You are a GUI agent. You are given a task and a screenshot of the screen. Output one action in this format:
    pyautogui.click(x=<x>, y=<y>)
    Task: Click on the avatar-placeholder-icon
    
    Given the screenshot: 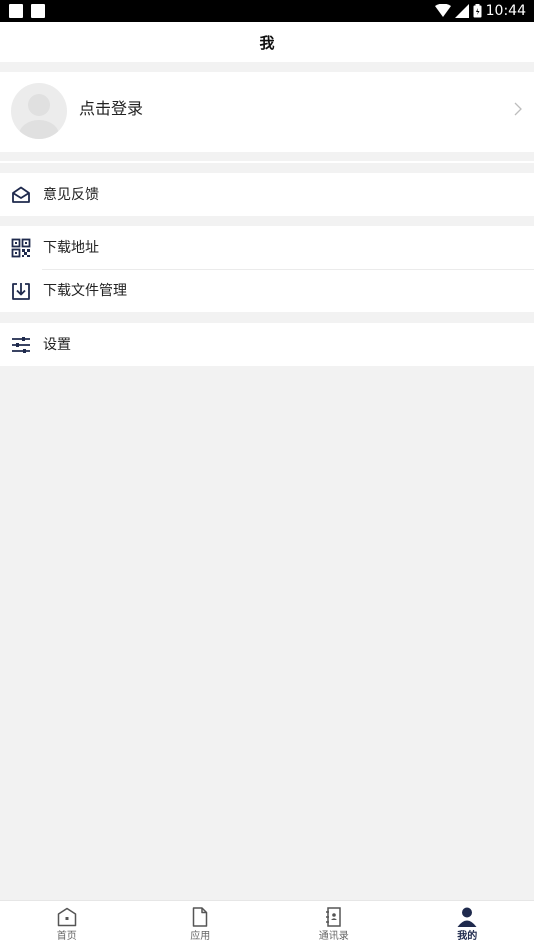 What is the action you would take?
    pyautogui.click(x=39, y=116)
    